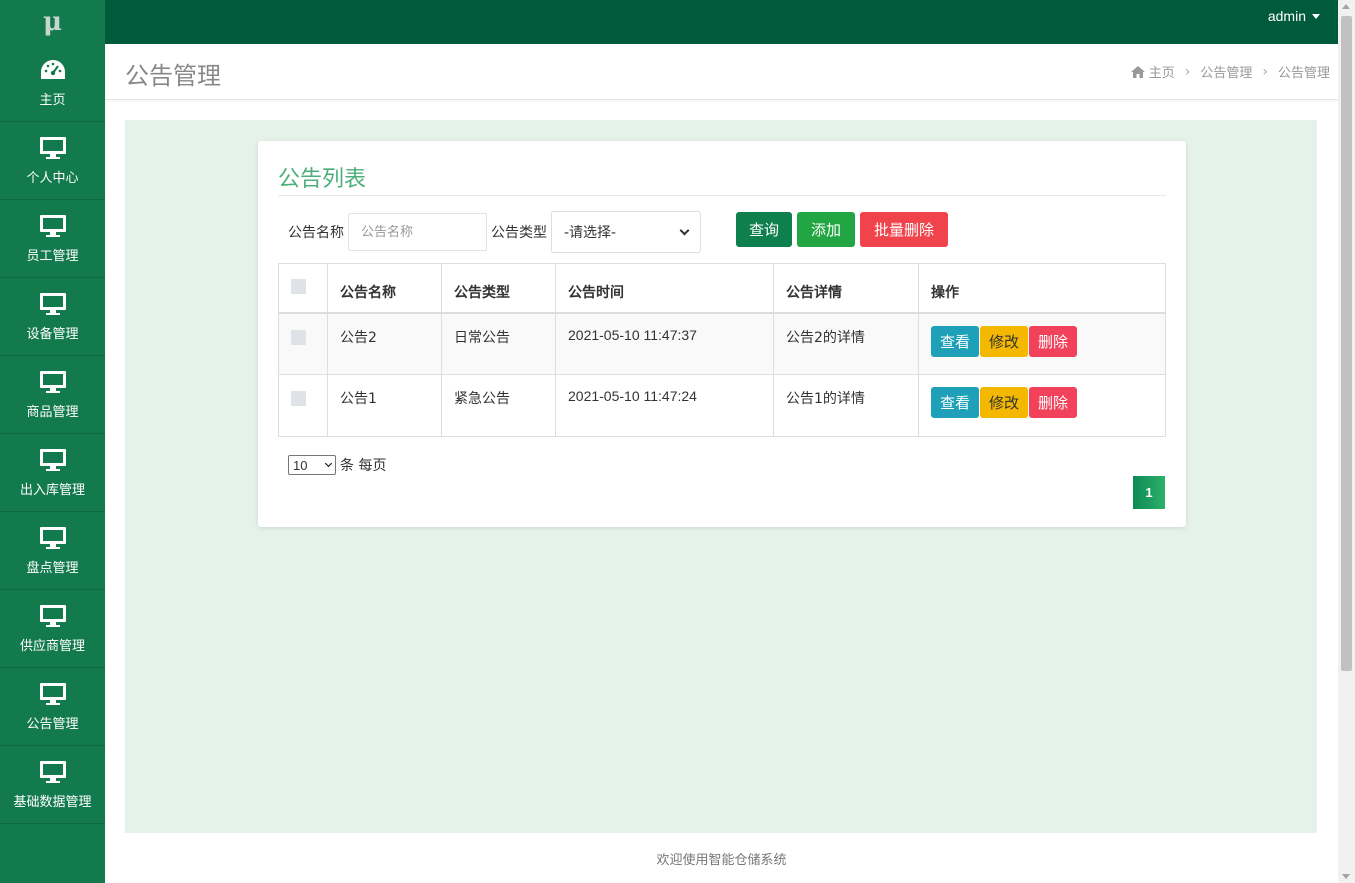 The height and width of the screenshot is (883, 1355). Describe the element at coordinates (1346, 343) in the screenshot. I see `scroll-thumb` at that location.